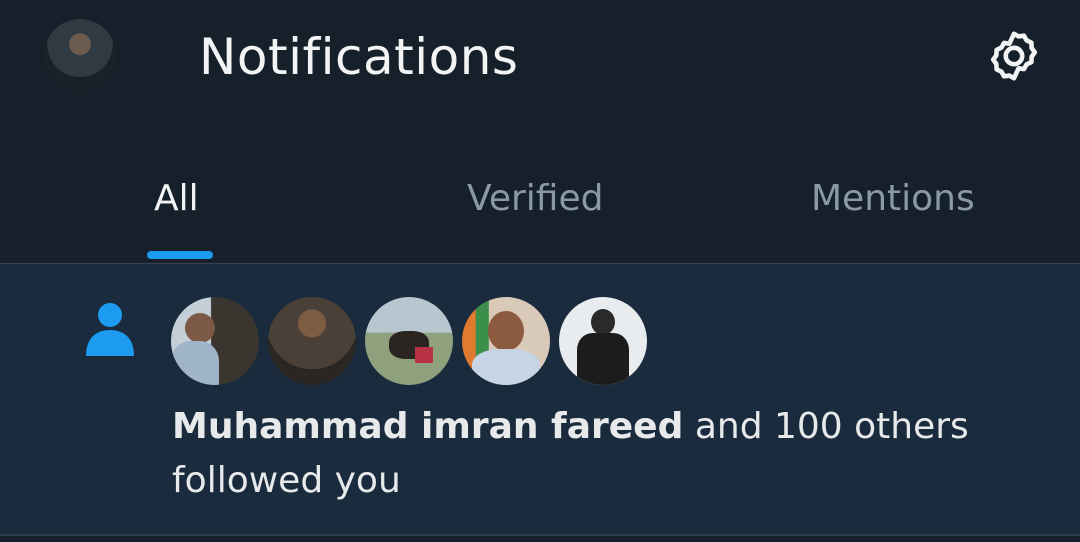  I want to click on gear-icon, so click(1014, 56).